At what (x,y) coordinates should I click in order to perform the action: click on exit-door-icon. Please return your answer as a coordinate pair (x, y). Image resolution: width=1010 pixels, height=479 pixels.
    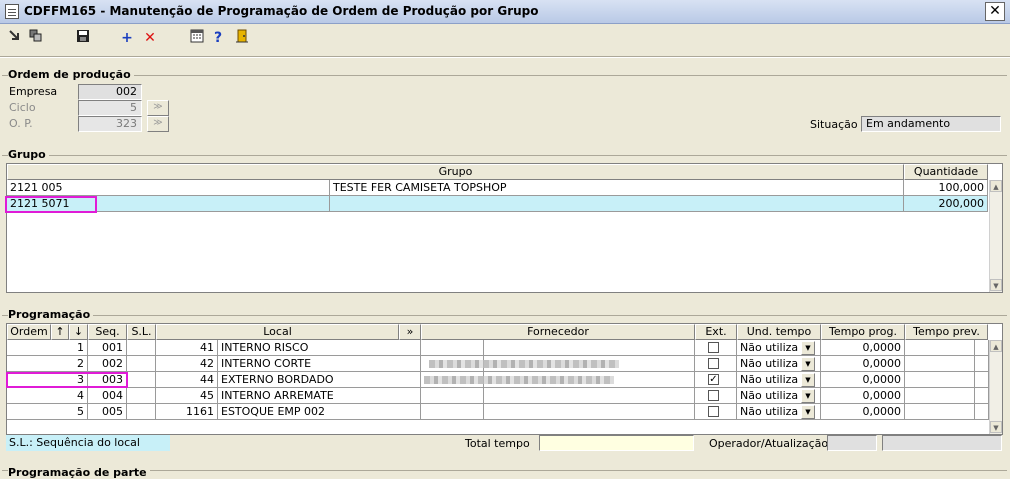
    Looking at the image, I should click on (242, 38).